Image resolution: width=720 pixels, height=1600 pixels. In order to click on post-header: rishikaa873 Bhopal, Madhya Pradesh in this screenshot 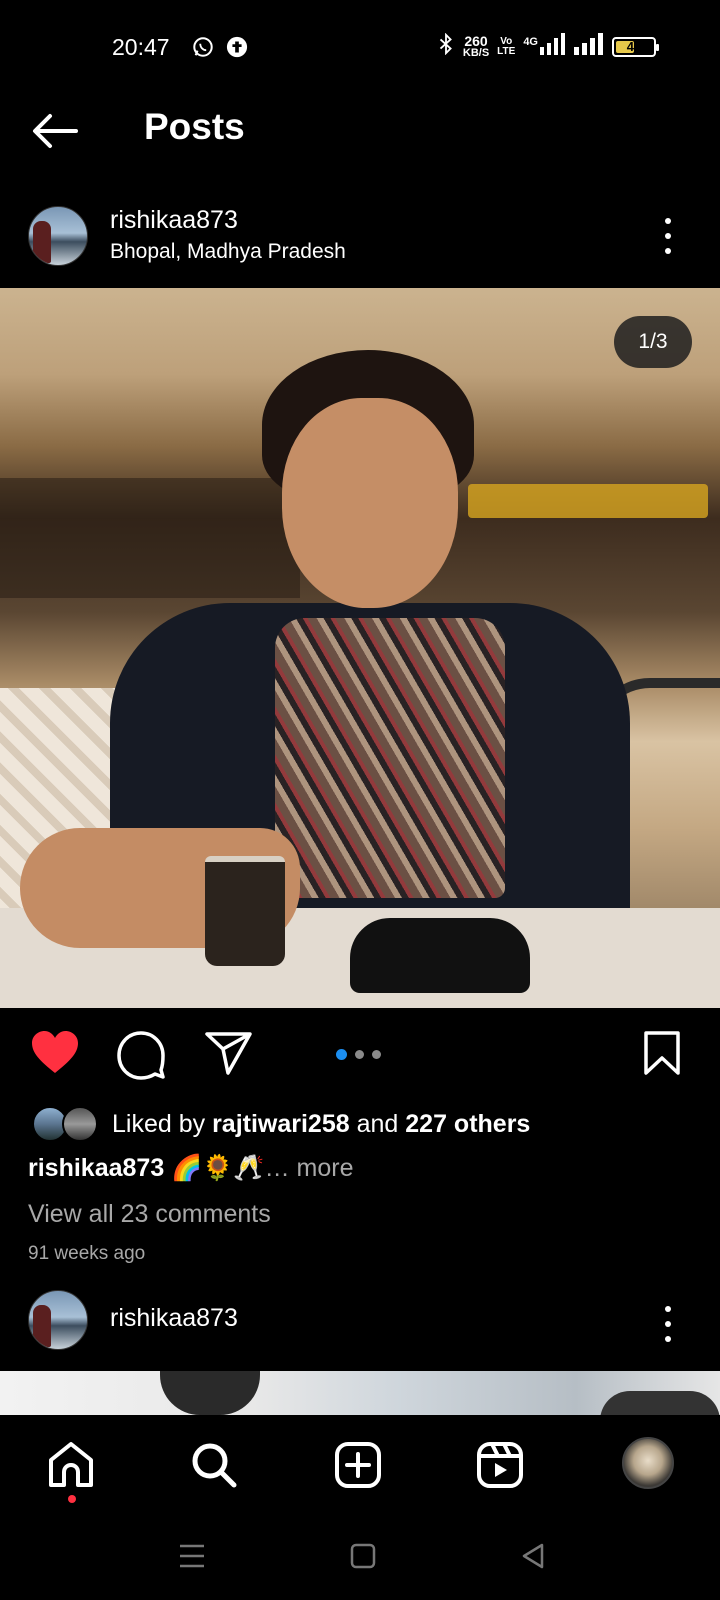, I will do `click(360, 236)`.